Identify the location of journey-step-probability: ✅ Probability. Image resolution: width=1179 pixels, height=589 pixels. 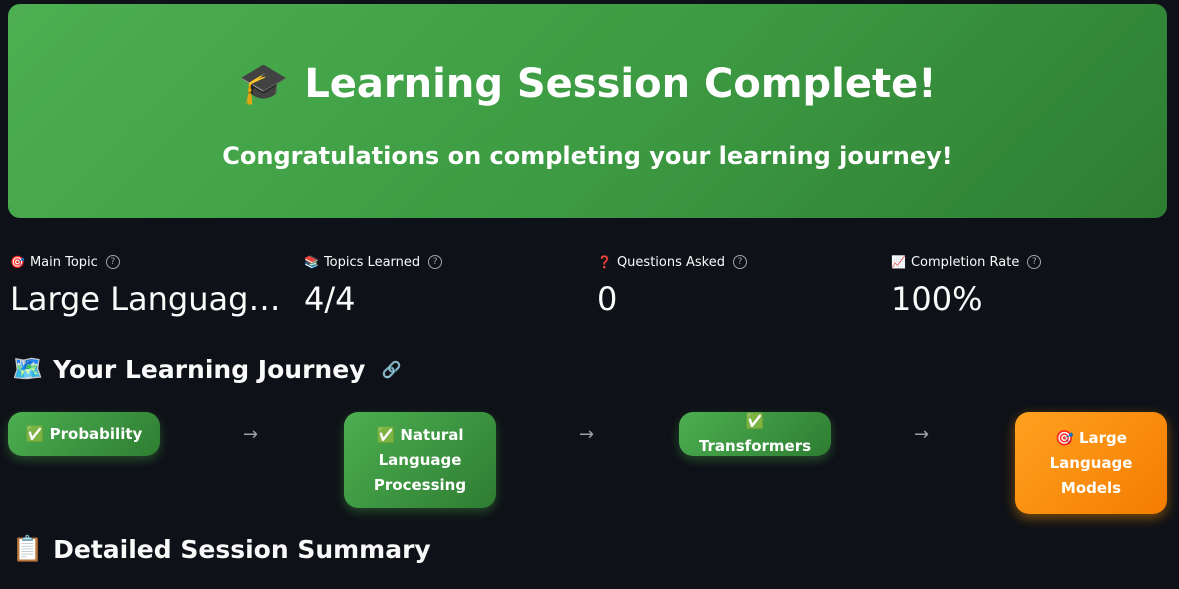
(84, 434).